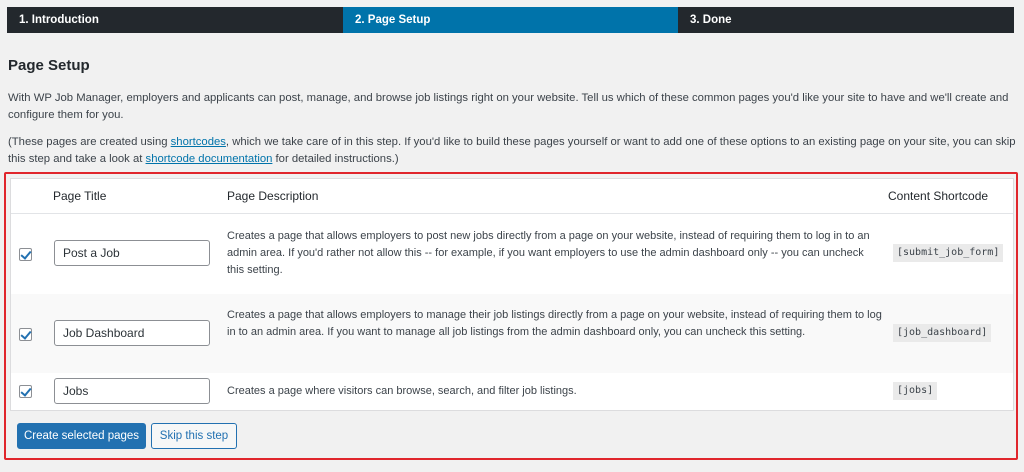 This screenshot has width=1024, height=472. What do you see at coordinates (846, 20) in the screenshot?
I see `step-done: 3. Done` at bounding box center [846, 20].